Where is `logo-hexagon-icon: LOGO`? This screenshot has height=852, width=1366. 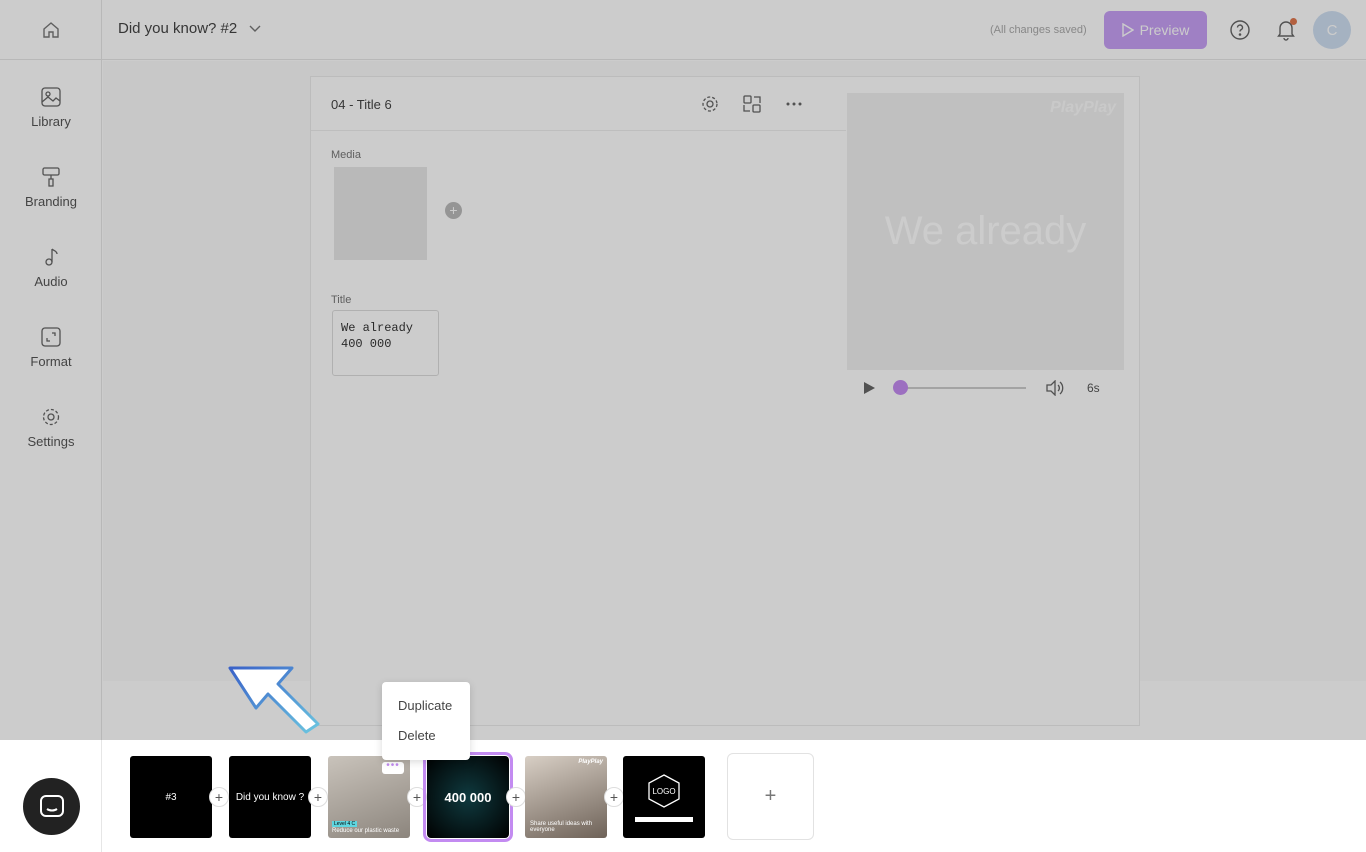
logo-hexagon-icon: LOGO is located at coordinates (664, 790).